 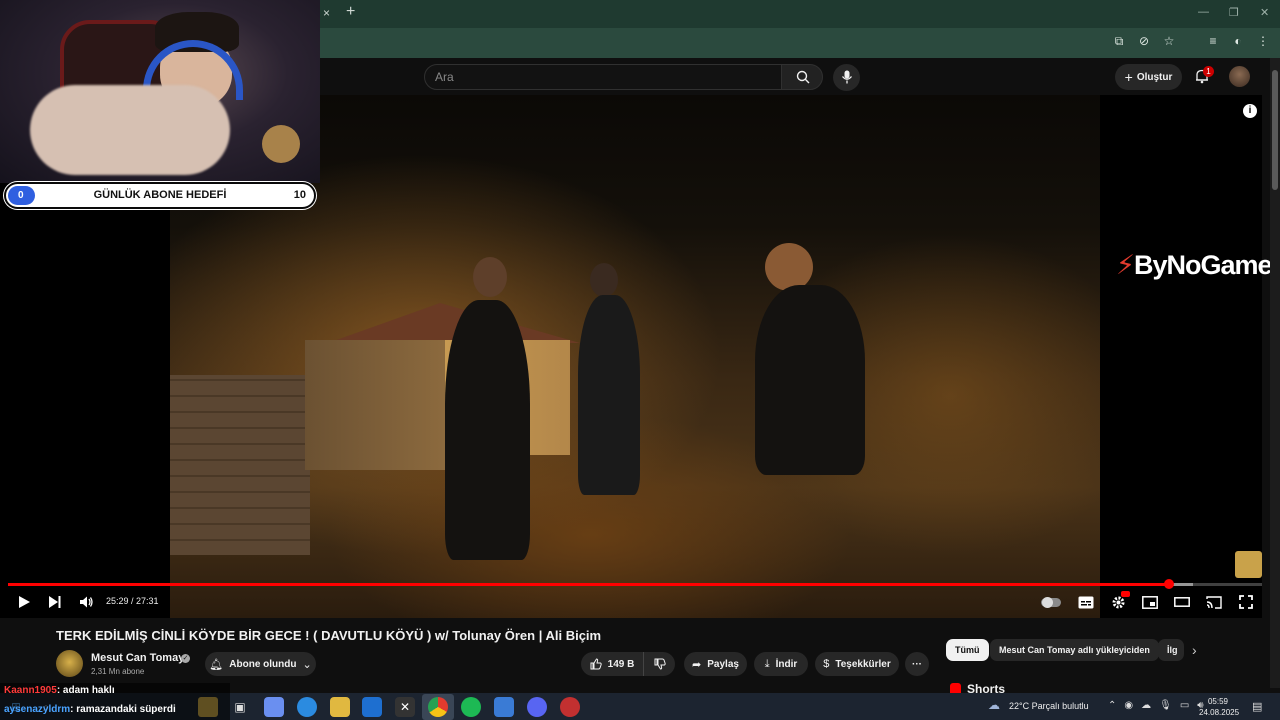 What do you see at coordinates (1146, 705) in the screenshot?
I see `tray-cloud-icon: ☁` at bounding box center [1146, 705].